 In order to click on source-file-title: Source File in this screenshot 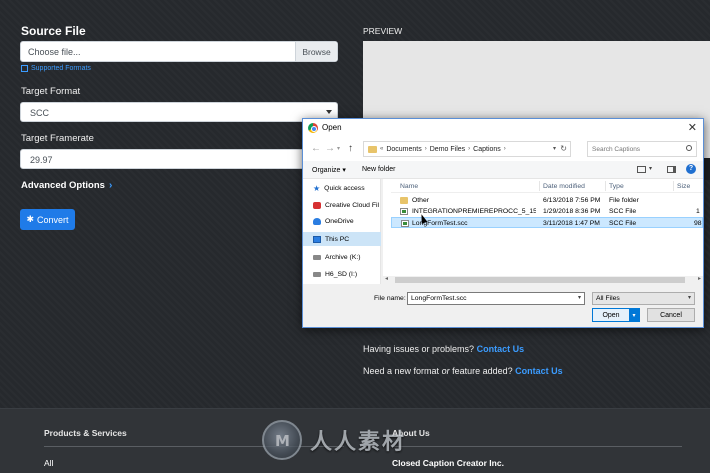, I will do `click(53, 31)`.